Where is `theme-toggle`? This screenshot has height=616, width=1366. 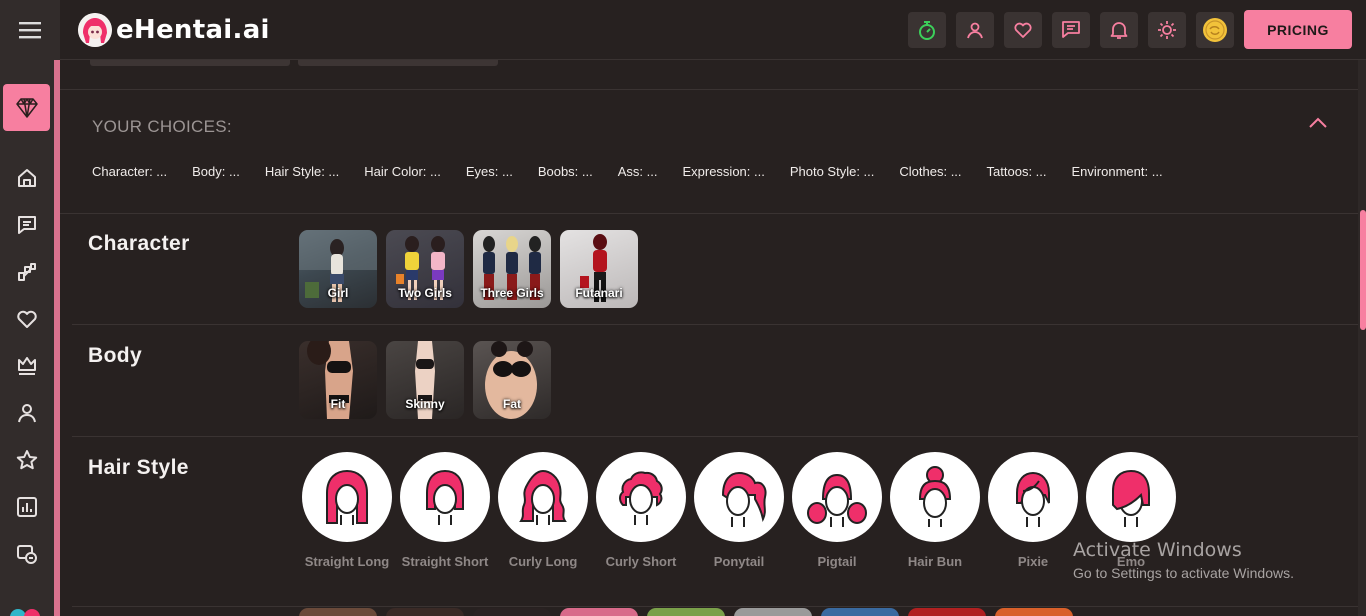 theme-toggle is located at coordinates (1167, 30).